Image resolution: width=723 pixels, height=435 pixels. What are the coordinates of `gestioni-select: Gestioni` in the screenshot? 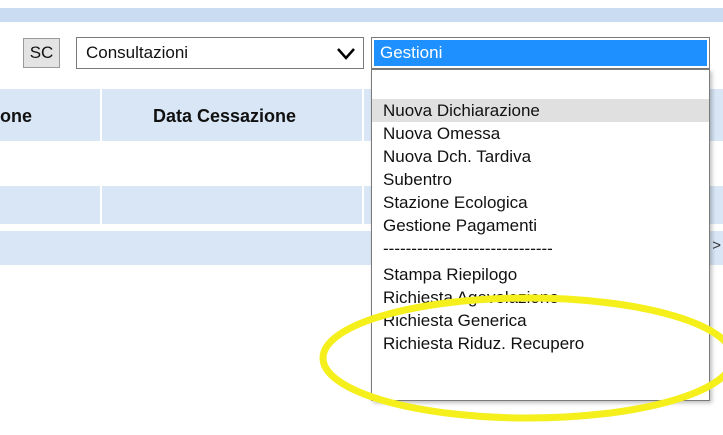 It's located at (540, 53).